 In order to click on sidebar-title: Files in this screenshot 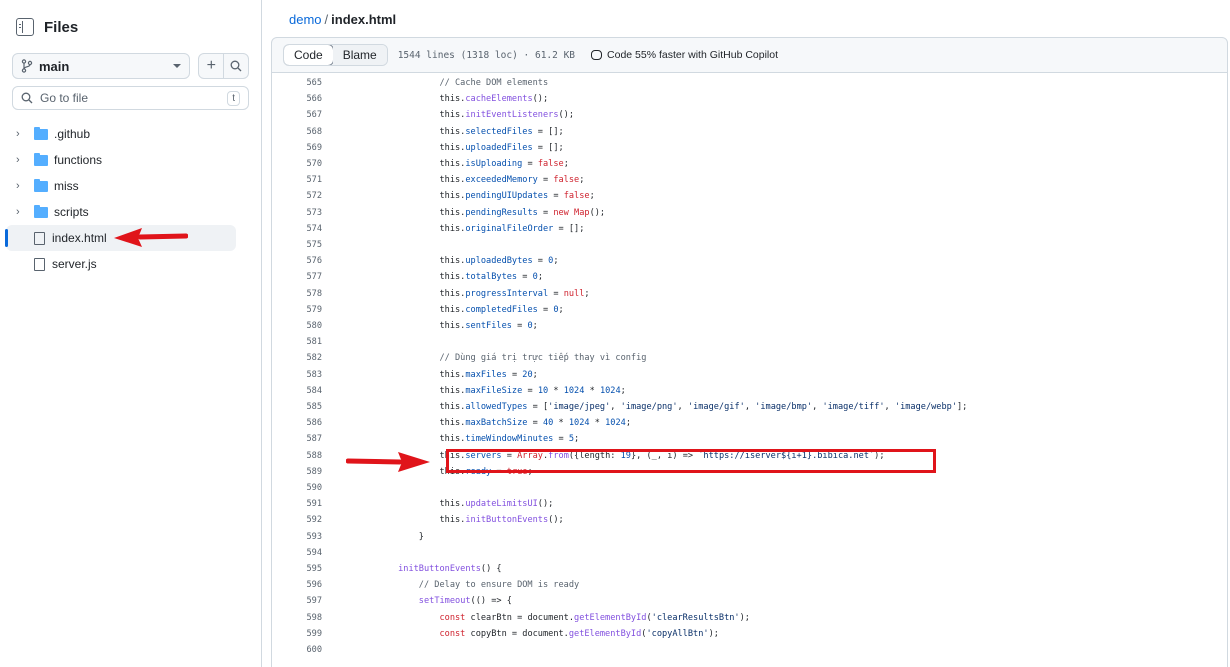, I will do `click(61, 27)`.